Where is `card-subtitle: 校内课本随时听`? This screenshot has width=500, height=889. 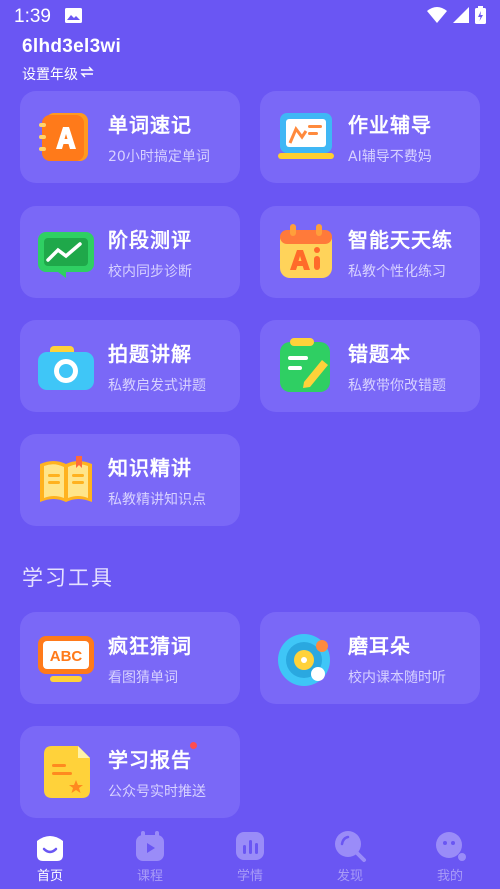
card-subtitle: 校内课本随时听 is located at coordinates (397, 677).